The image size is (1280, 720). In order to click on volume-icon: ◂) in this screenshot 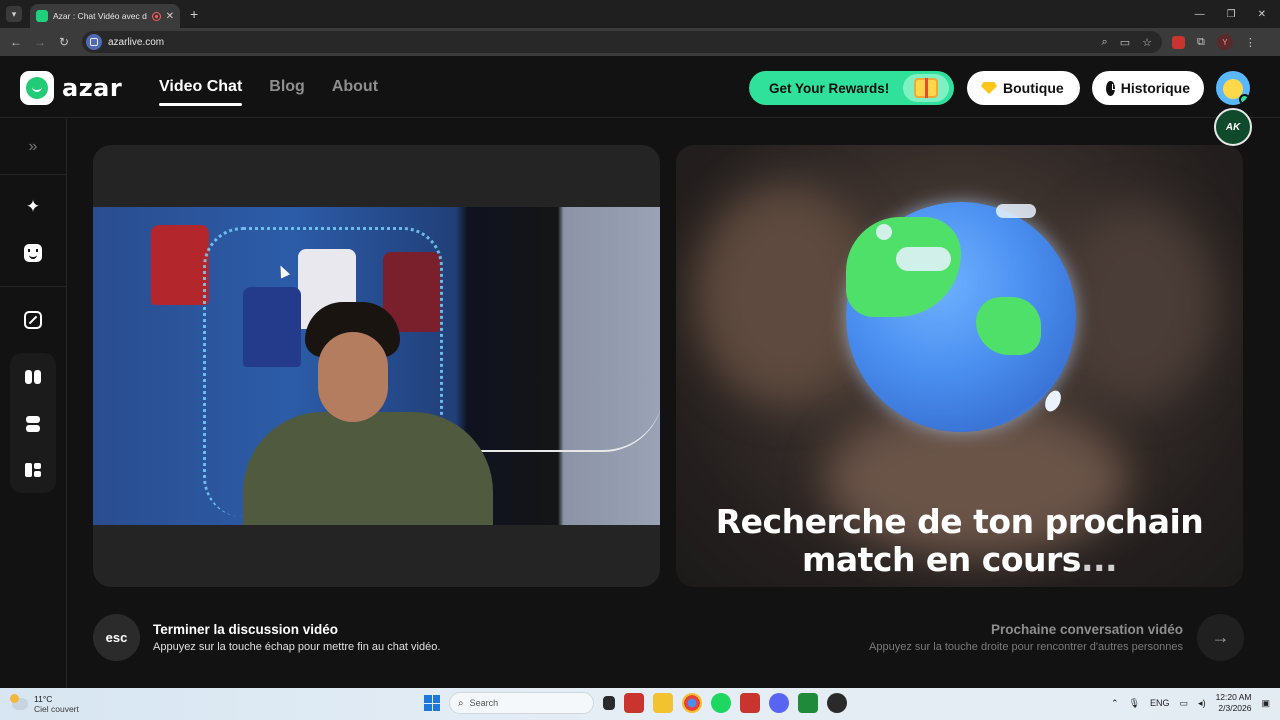, I will do `click(1202, 703)`.